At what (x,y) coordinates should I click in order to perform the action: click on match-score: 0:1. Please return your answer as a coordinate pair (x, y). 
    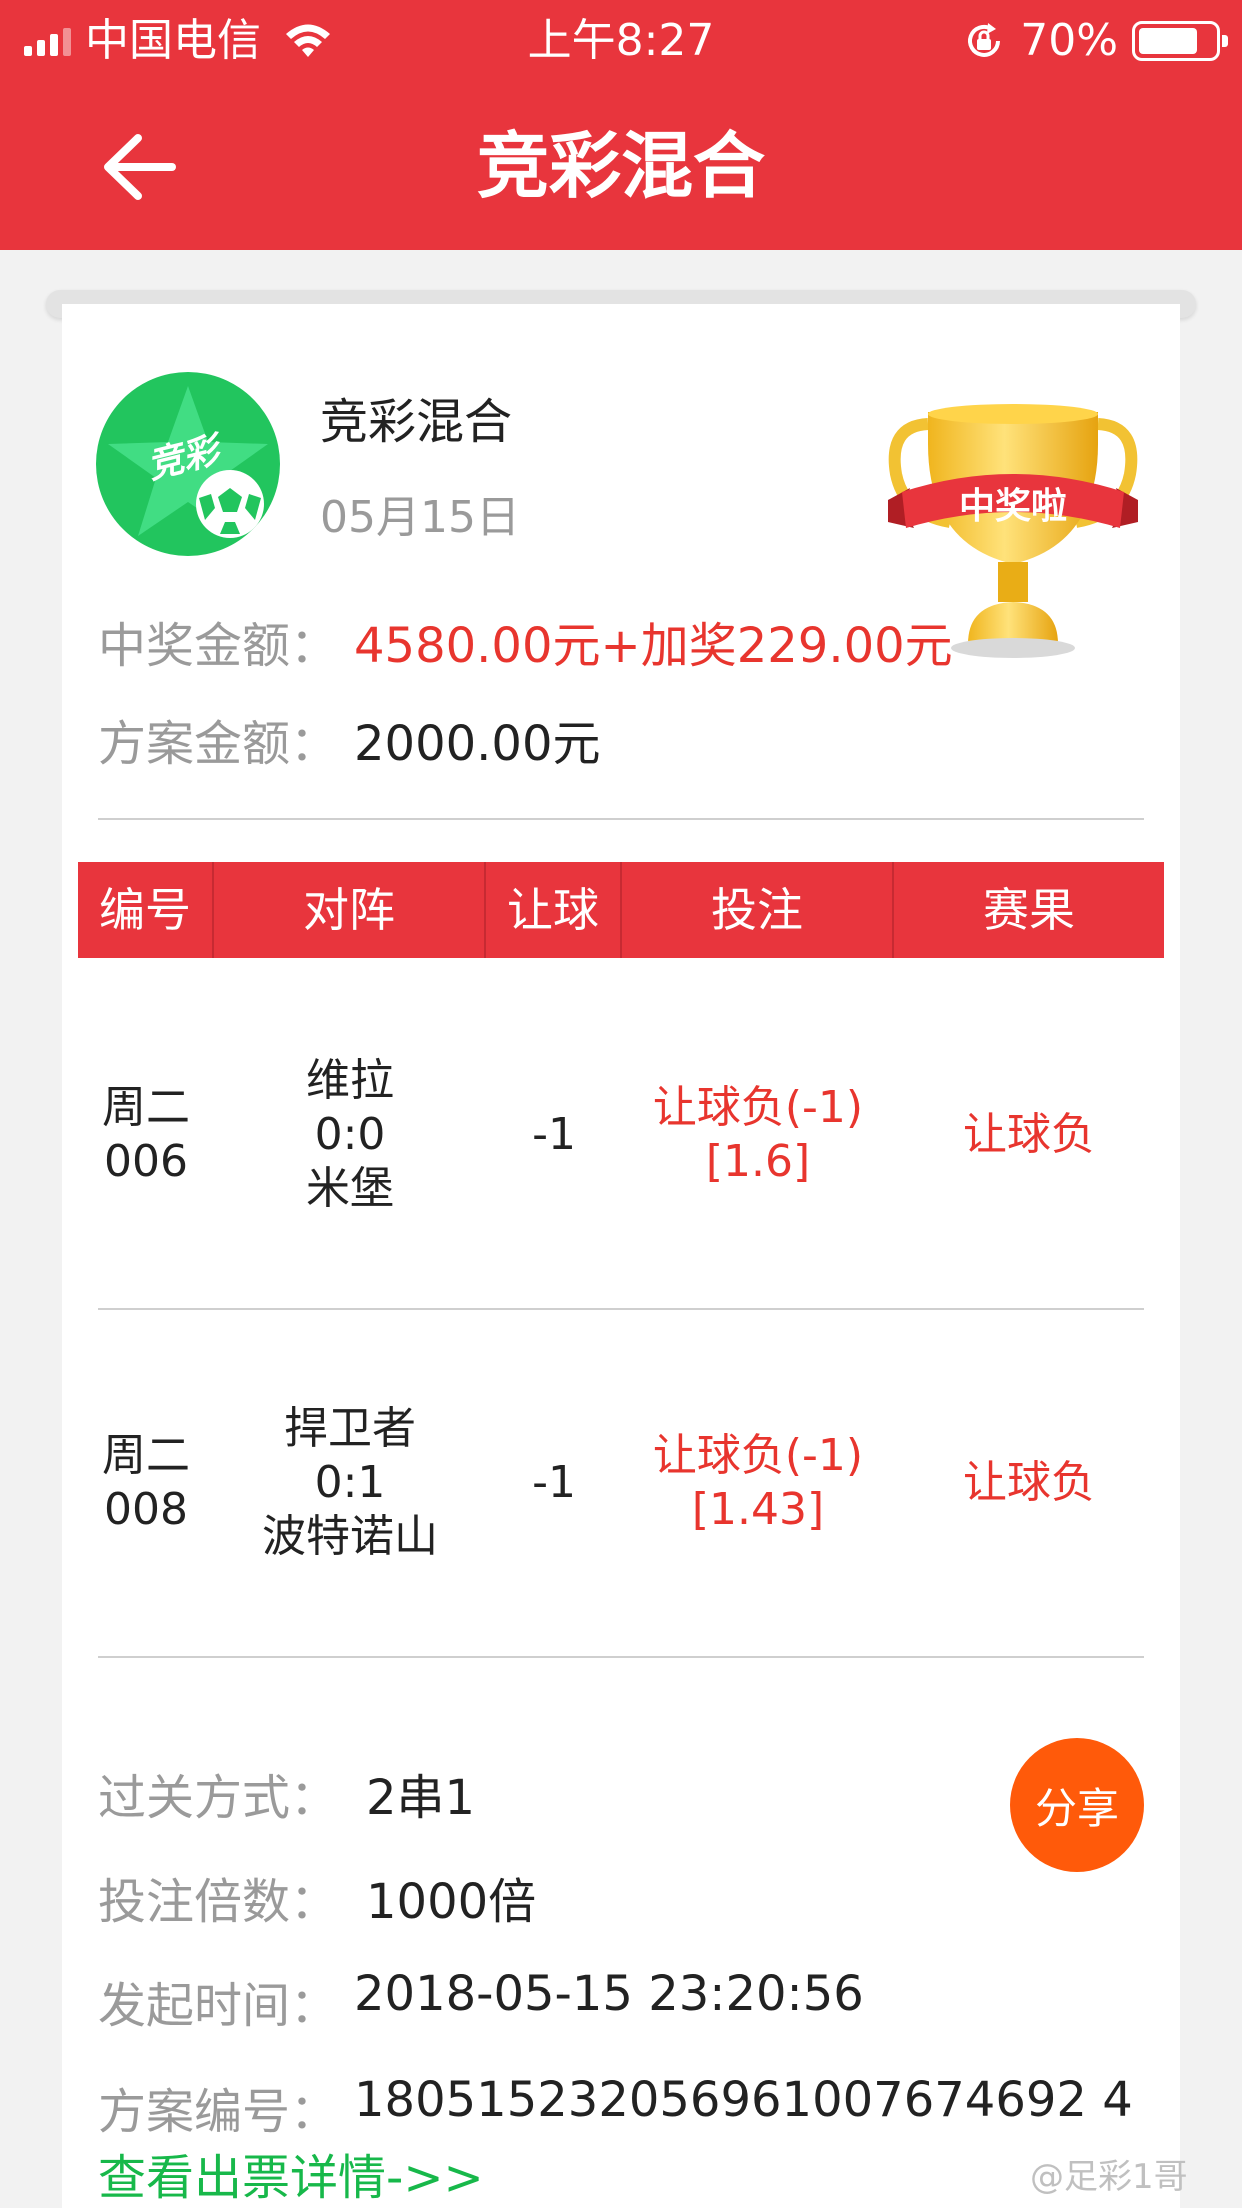
    Looking at the image, I should click on (350, 1482).